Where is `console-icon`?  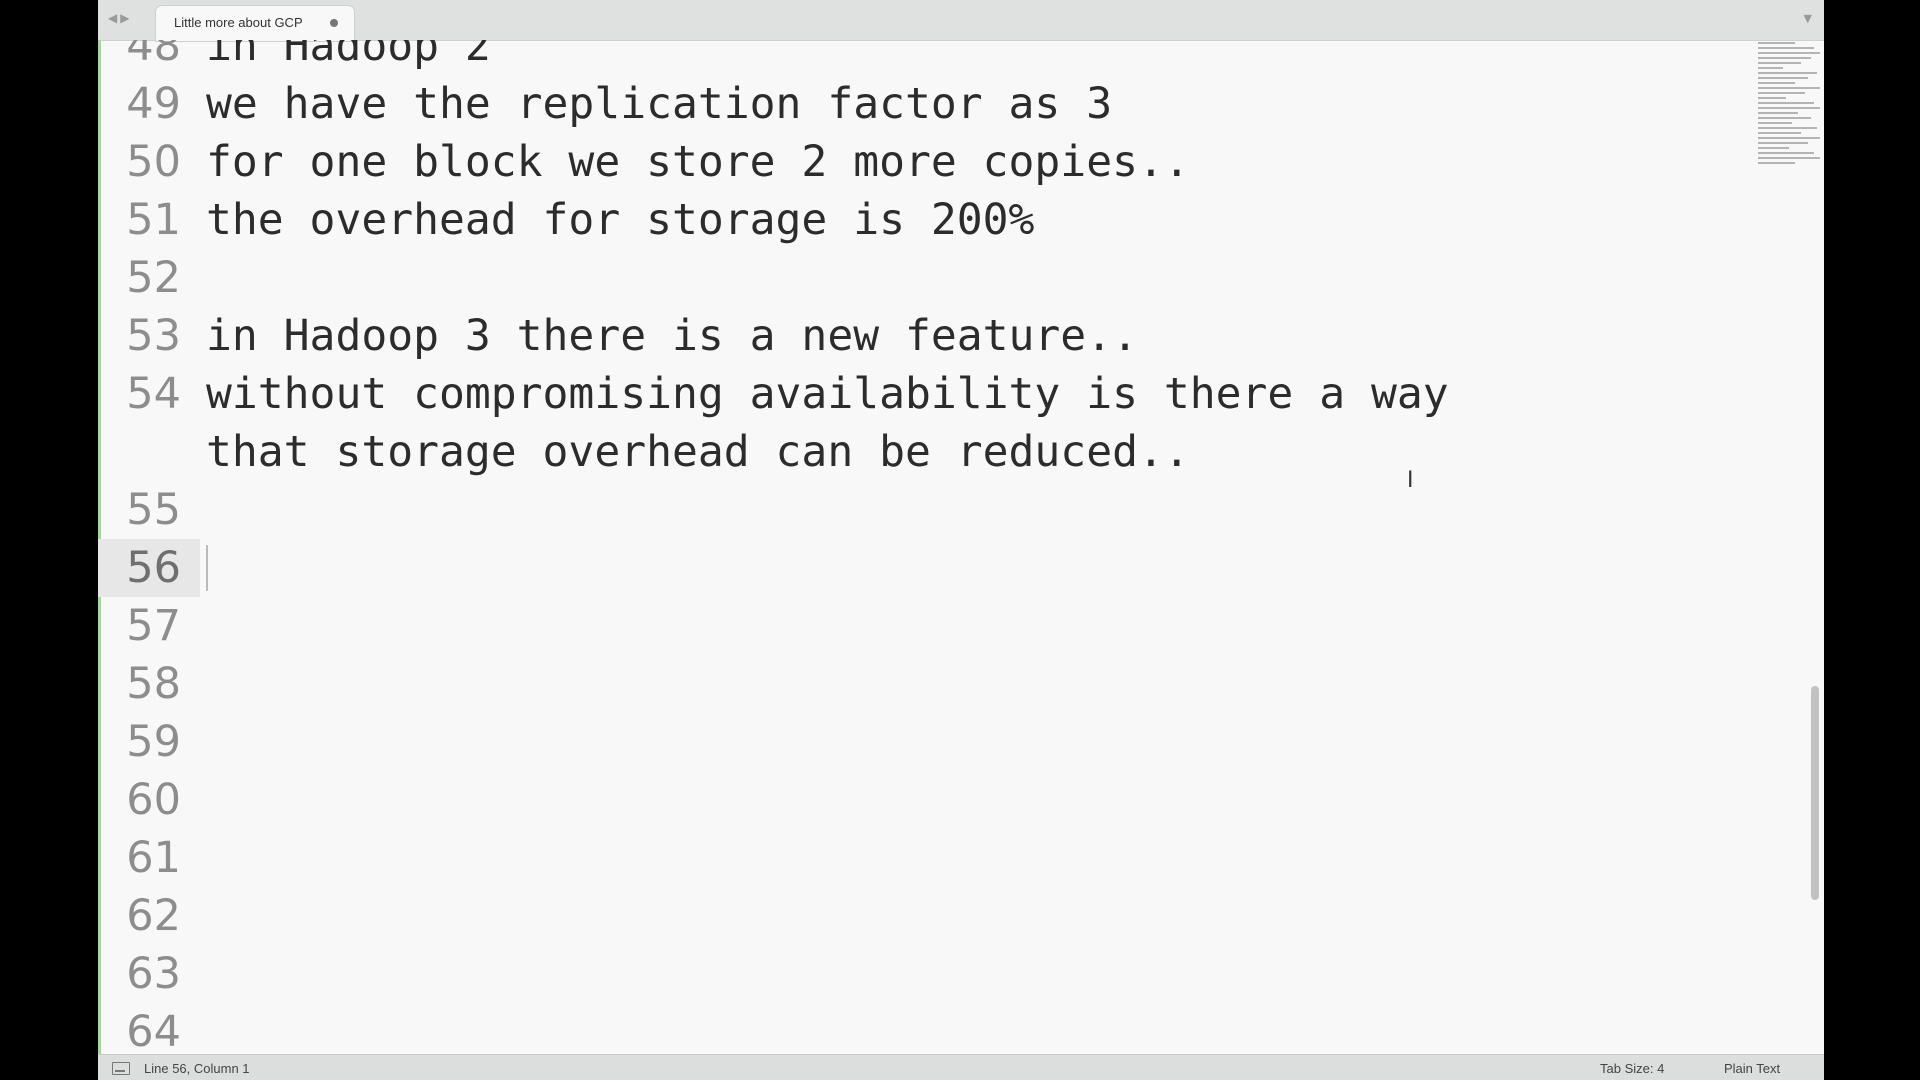
console-icon is located at coordinates (121, 1068).